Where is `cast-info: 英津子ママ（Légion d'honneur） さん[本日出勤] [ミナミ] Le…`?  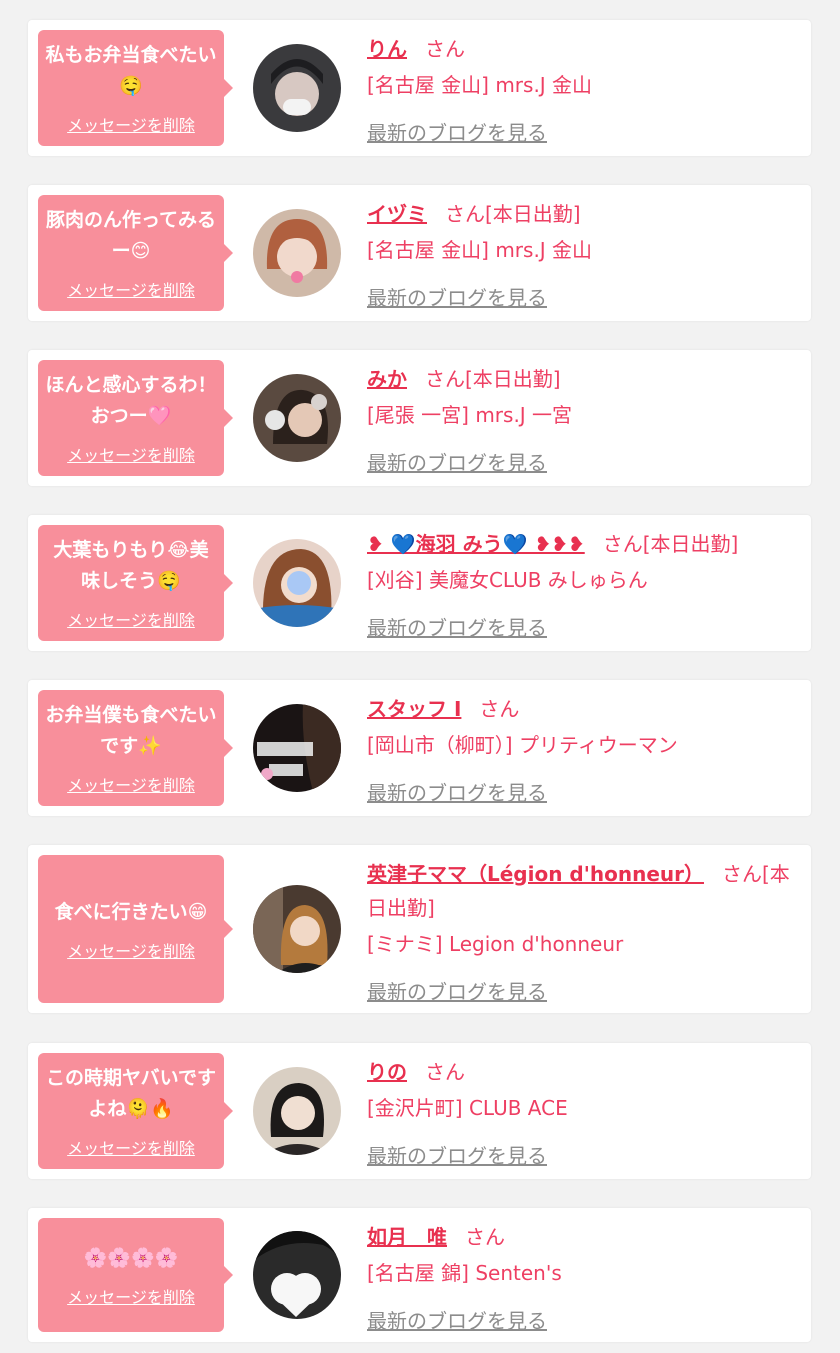 cast-info: 英津子ママ（Légion d'honneur） さん[本日出勤] [ミナミ] Le… is located at coordinates (580, 933).